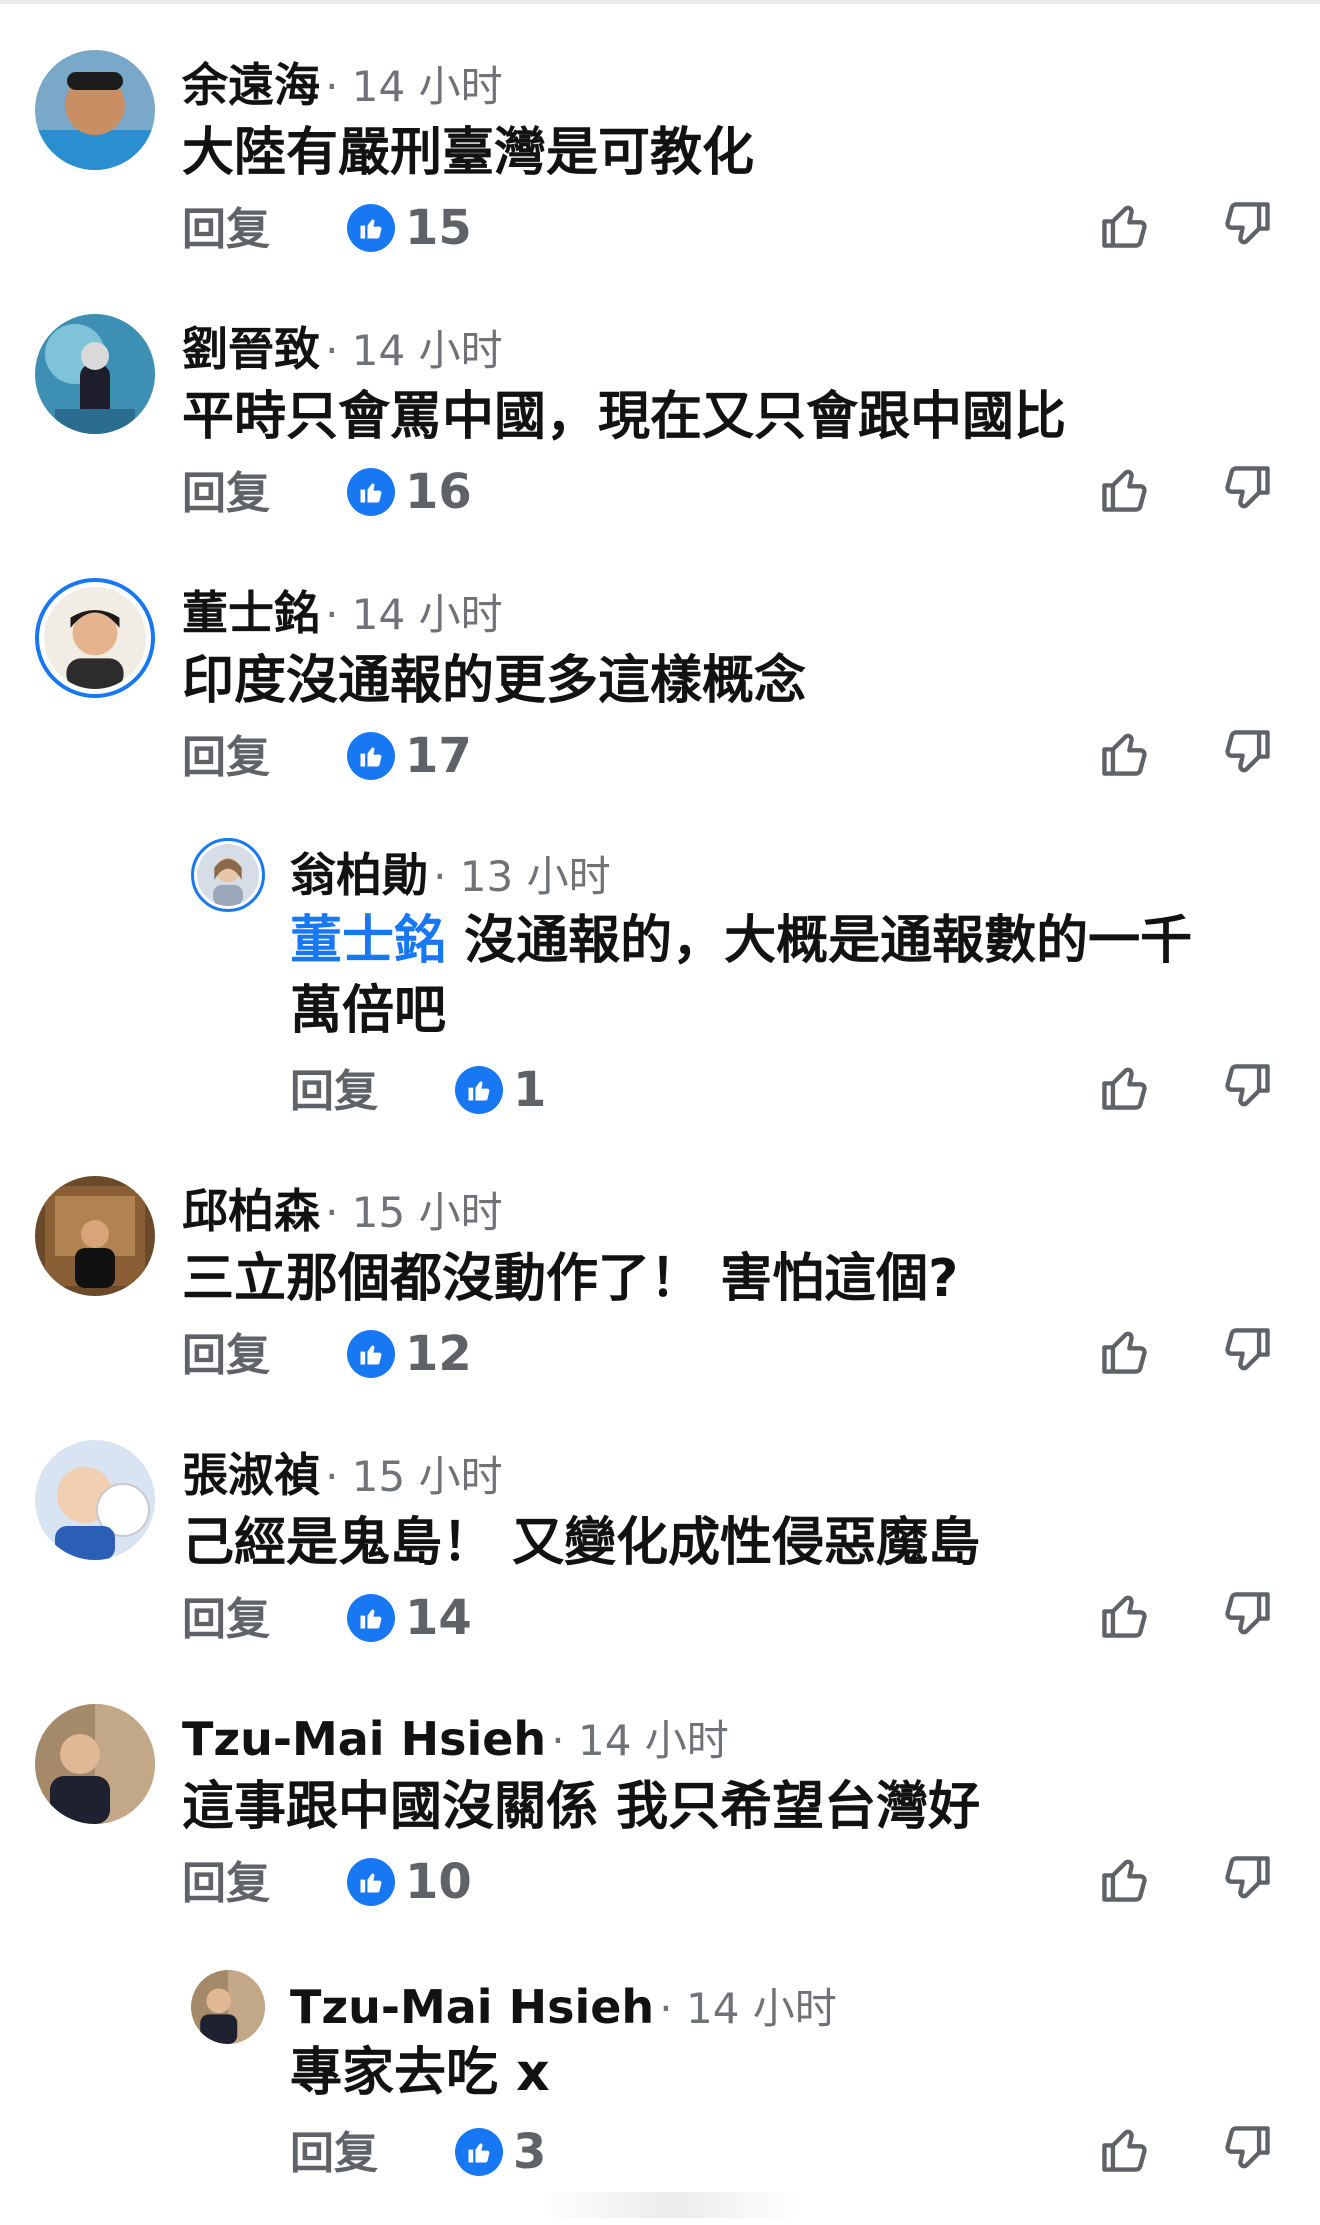 The width and height of the screenshot is (1320, 2225). What do you see at coordinates (251, 613) in the screenshot?
I see `comment-author: 董士銘` at bounding box center [251, 613].